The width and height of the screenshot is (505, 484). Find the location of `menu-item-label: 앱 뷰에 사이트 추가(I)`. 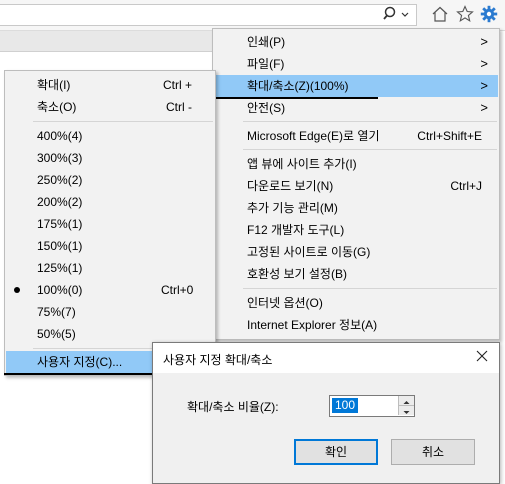

menu-item-label: 앱 뷰에 사이트 추가(I) is located at coordinates (302, 164).